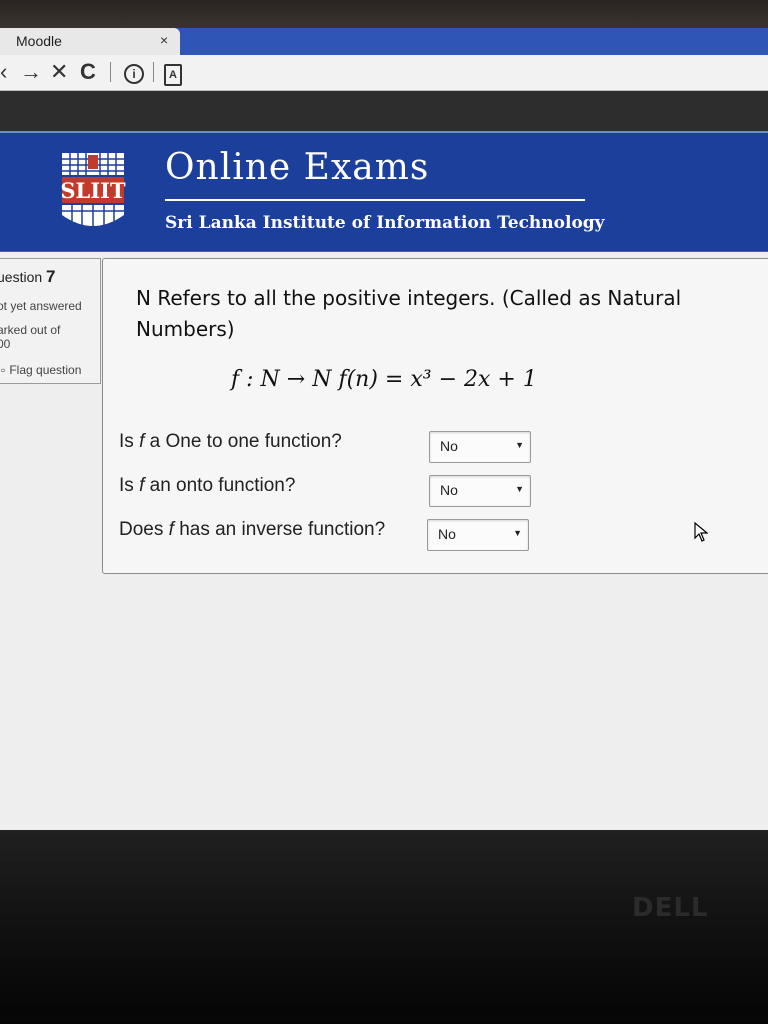  I want to click on subquestion-suffix: an onto function?, so click(220, 485).